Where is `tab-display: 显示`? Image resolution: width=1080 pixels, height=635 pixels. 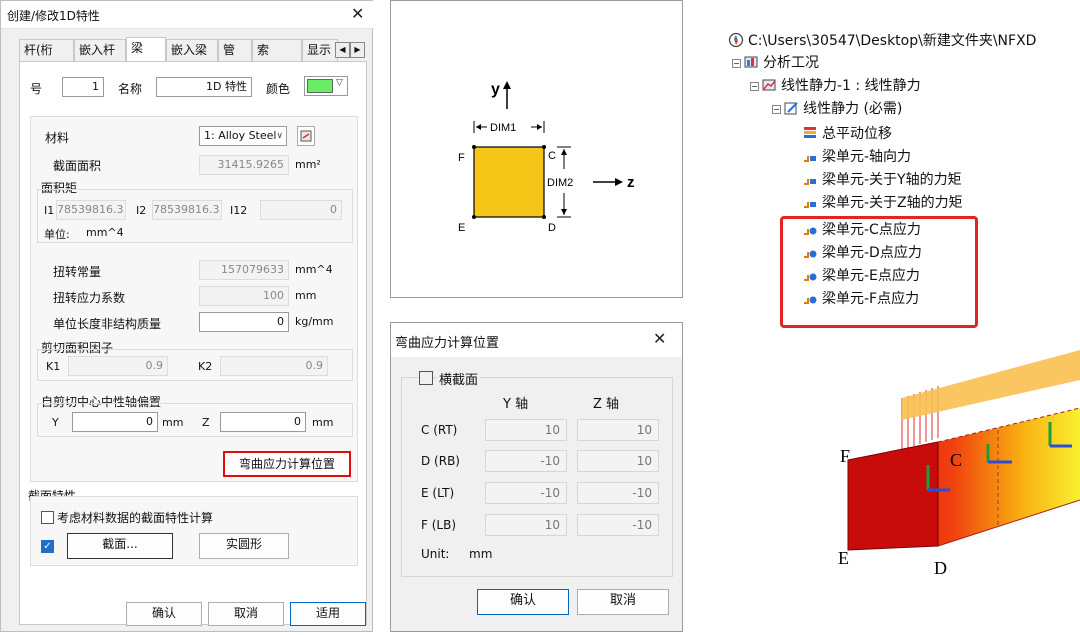 tab-display: 显示 is located at coordinates (320, 50).